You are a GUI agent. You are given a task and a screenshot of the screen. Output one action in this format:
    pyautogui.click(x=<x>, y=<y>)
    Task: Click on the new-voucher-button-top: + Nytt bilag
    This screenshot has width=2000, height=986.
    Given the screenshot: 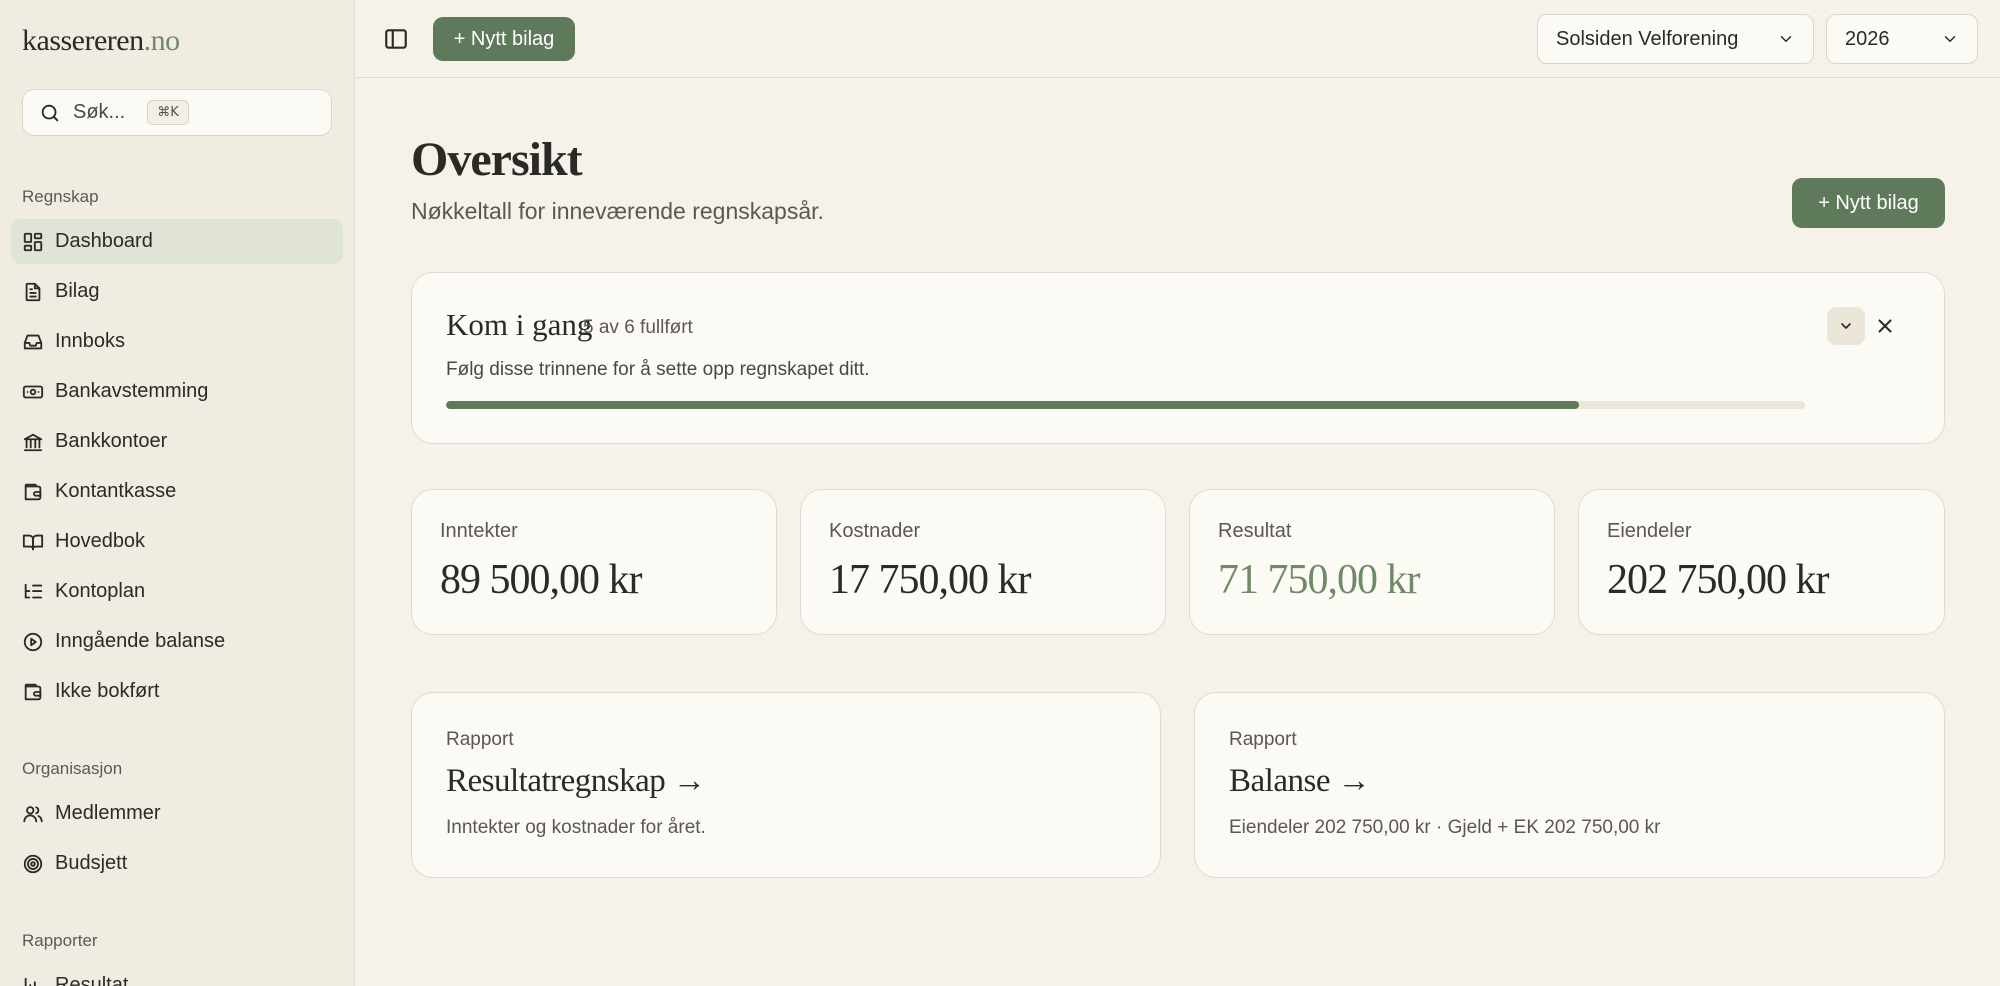 What is the action you would take?
    pyautogui.click(x=504, y=39)
    